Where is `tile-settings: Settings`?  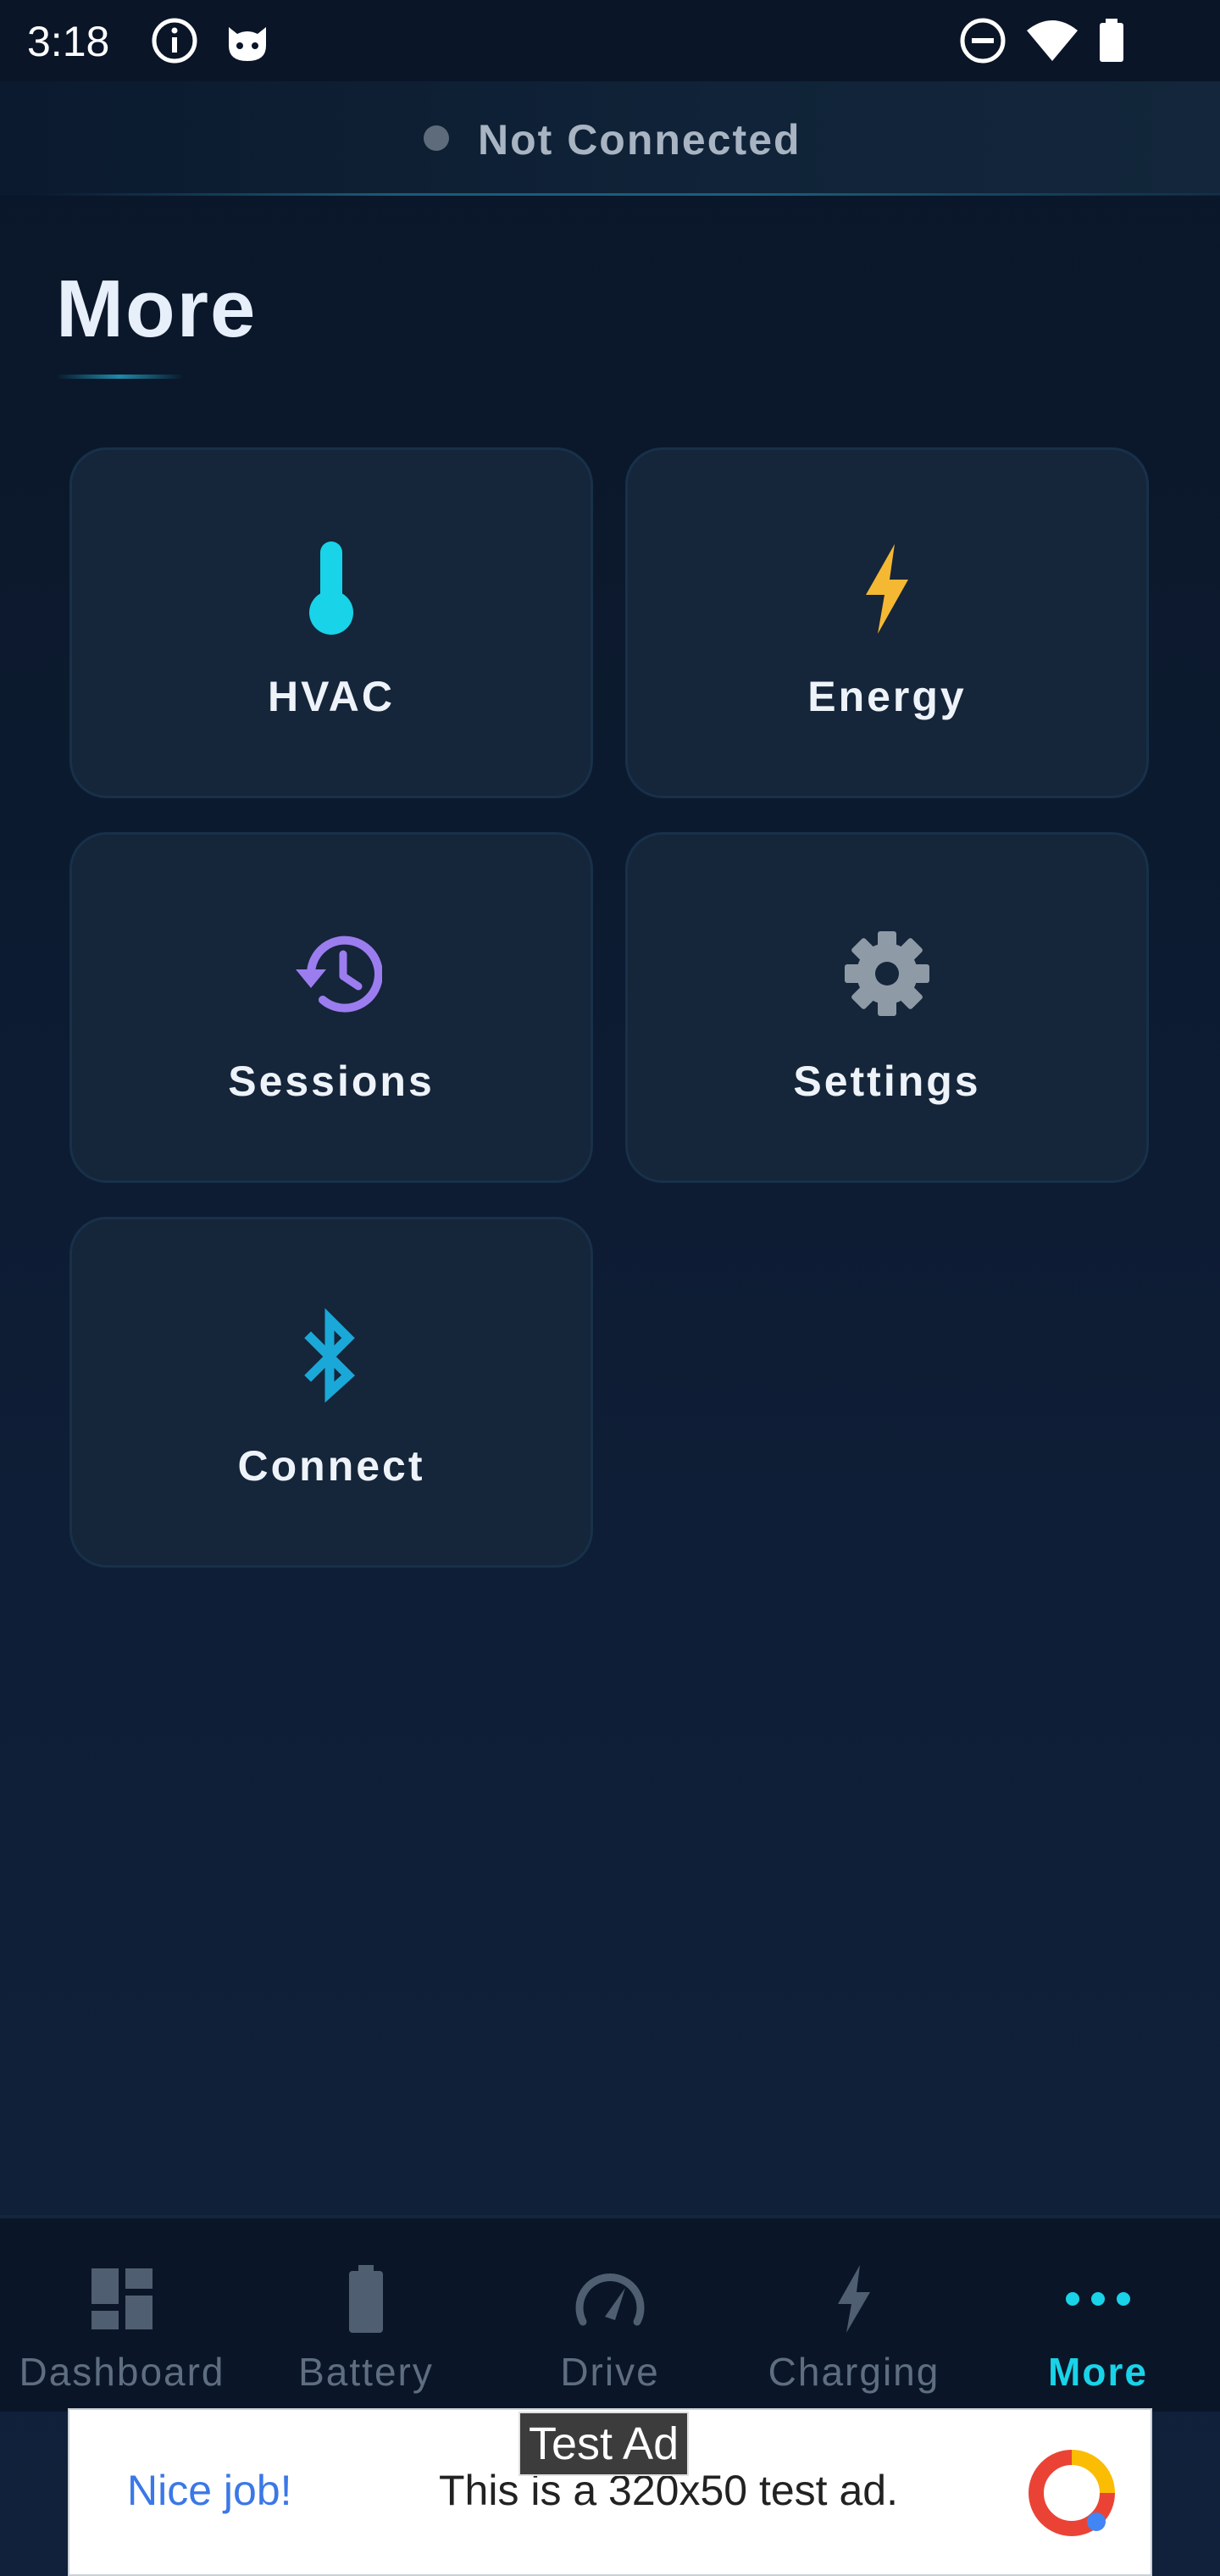 tile-settings: Settings is located at coordinates (887, 1007).